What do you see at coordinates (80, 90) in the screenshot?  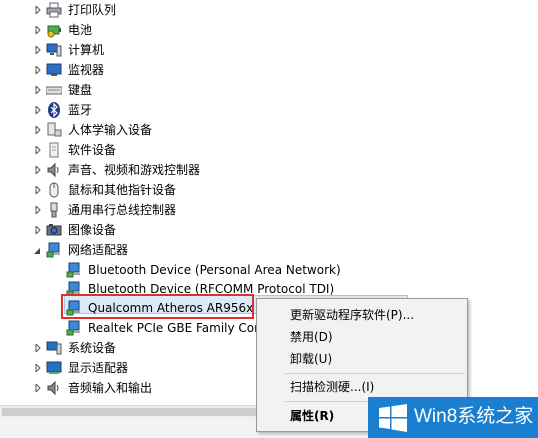 I see `tree-item-label: 键盘` at bounding box center [80, 90].